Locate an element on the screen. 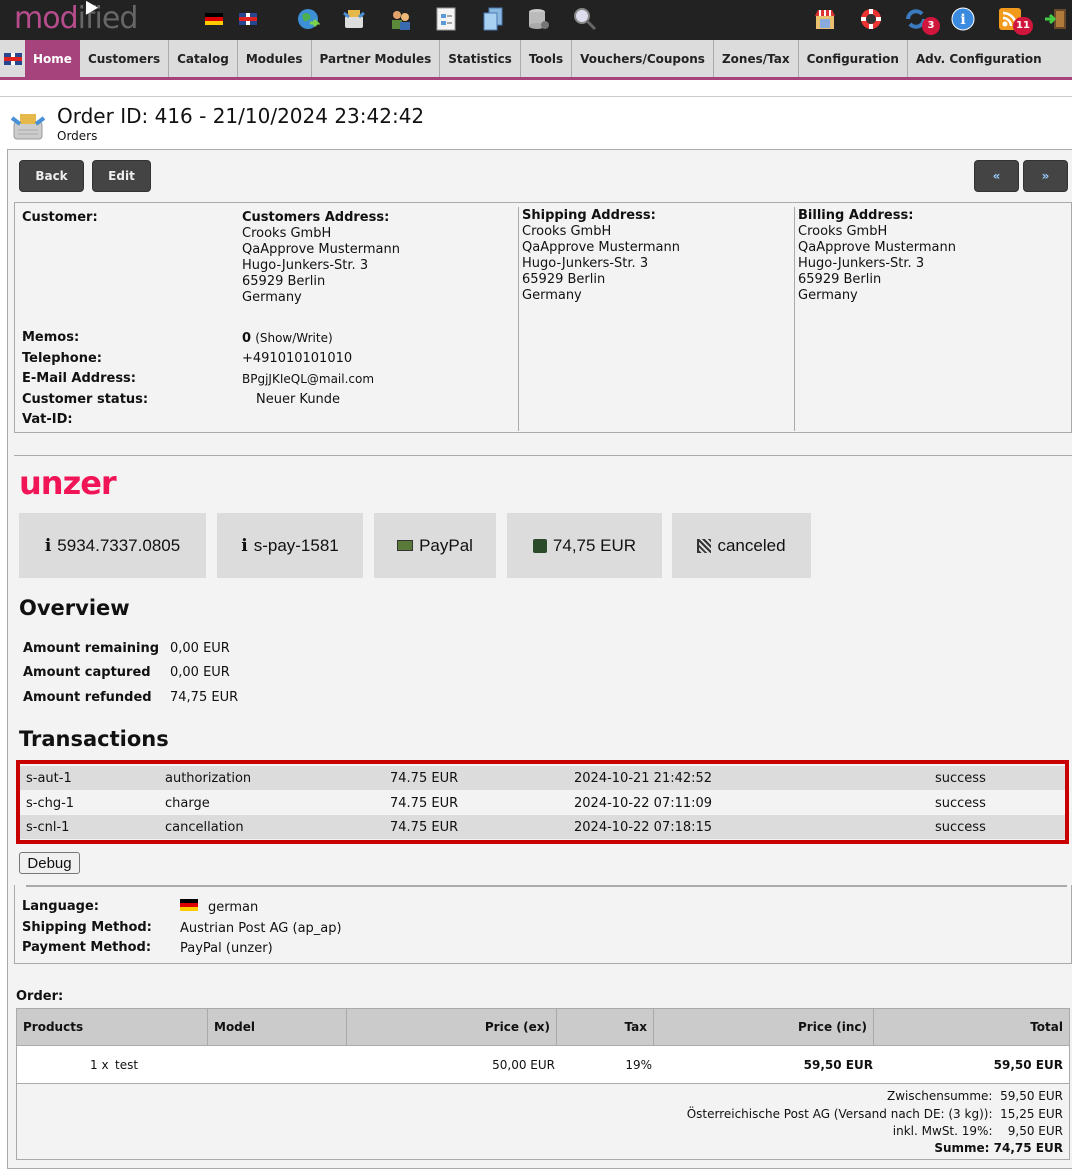 The height and width of the screenshot is (1169, 1072). payment-method-label: Payment Method: is located at coordinates (87, 947).